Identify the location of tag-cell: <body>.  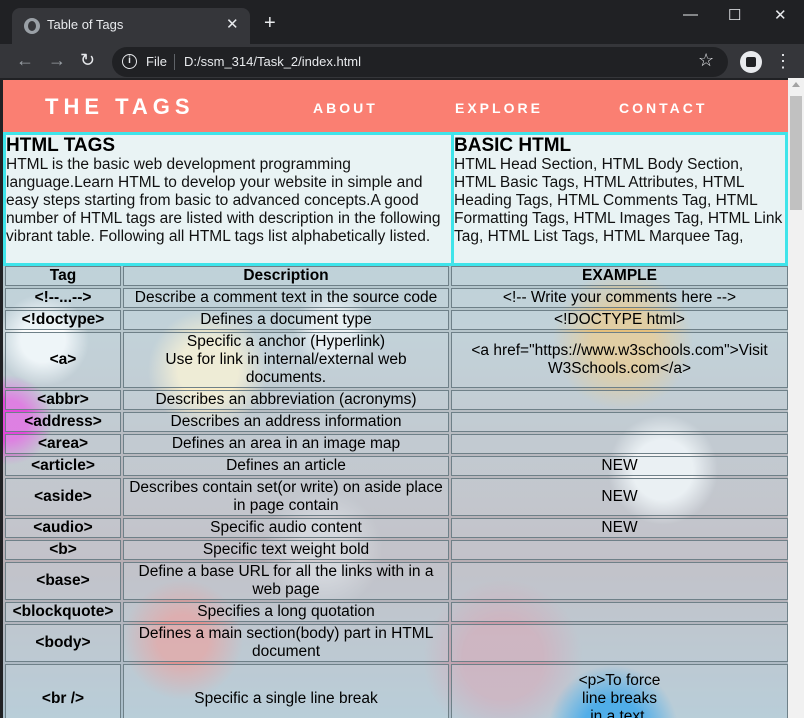
(63, 643).